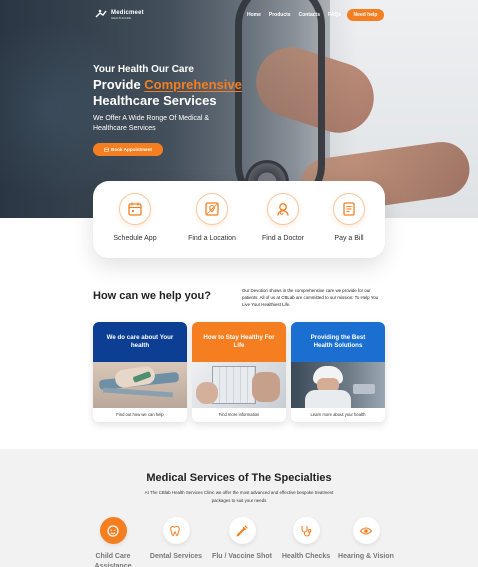  Describe the element at coordinates (242, 530) in the screenshot. I see `vaccine-icon` at that location.